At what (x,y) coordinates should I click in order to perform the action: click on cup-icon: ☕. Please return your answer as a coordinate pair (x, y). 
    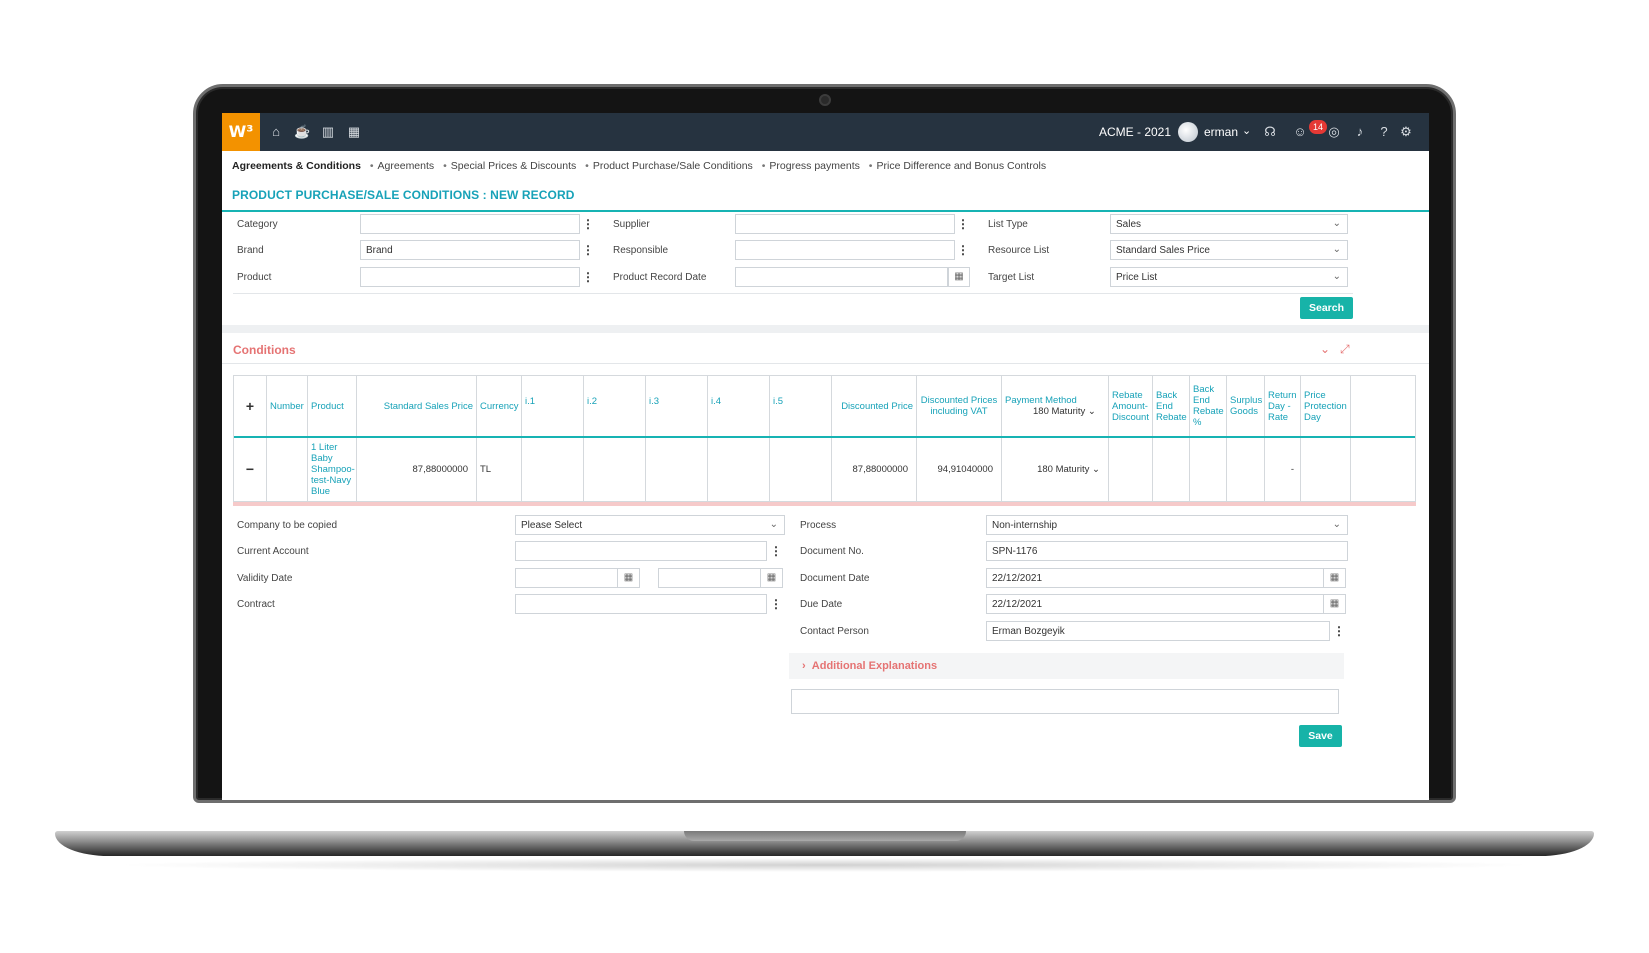
    Looking at the image, I should click on (302, 132).